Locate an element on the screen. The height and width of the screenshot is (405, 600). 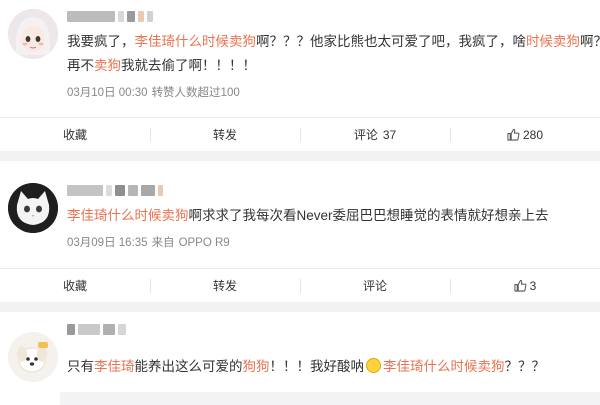
white-cat-avatar-icon is located at coordinates (33, 208).